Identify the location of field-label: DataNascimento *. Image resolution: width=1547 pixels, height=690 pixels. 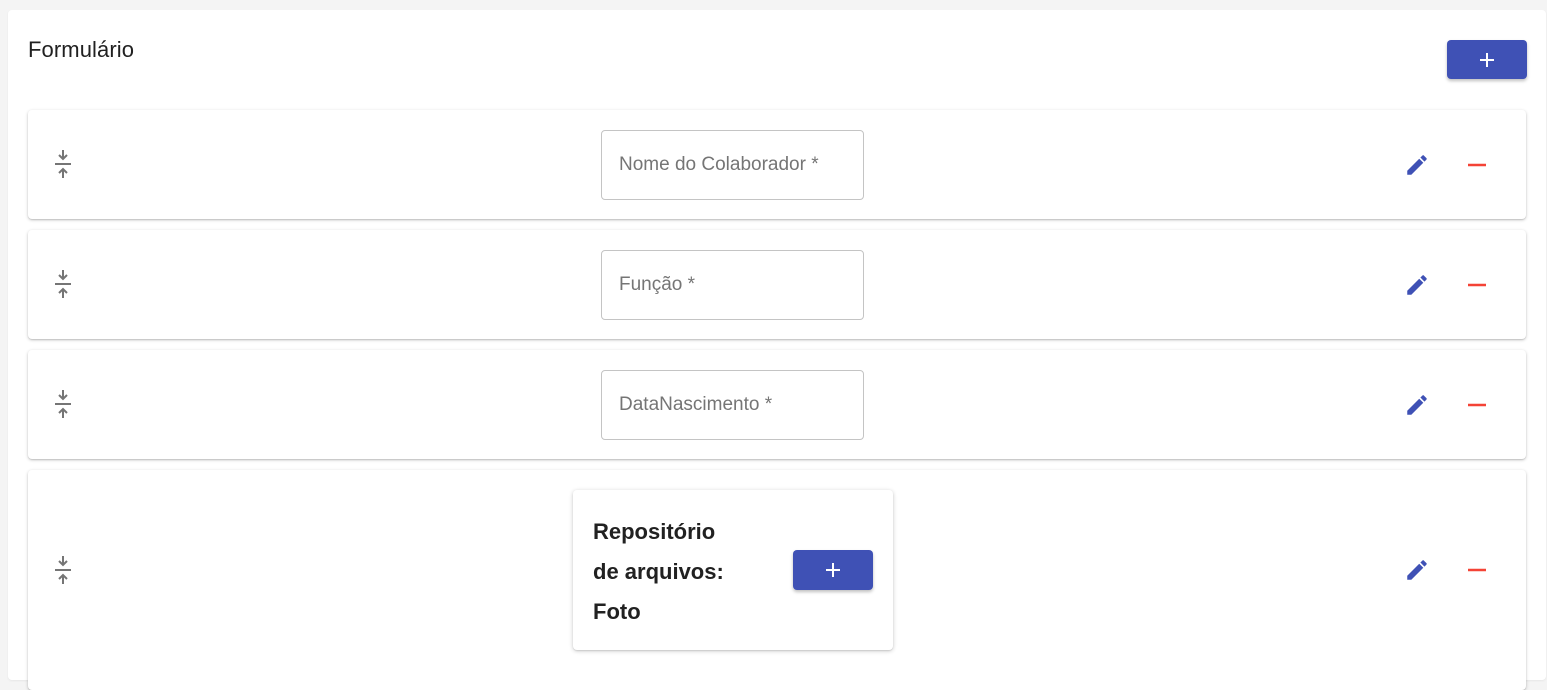
(696, 404).